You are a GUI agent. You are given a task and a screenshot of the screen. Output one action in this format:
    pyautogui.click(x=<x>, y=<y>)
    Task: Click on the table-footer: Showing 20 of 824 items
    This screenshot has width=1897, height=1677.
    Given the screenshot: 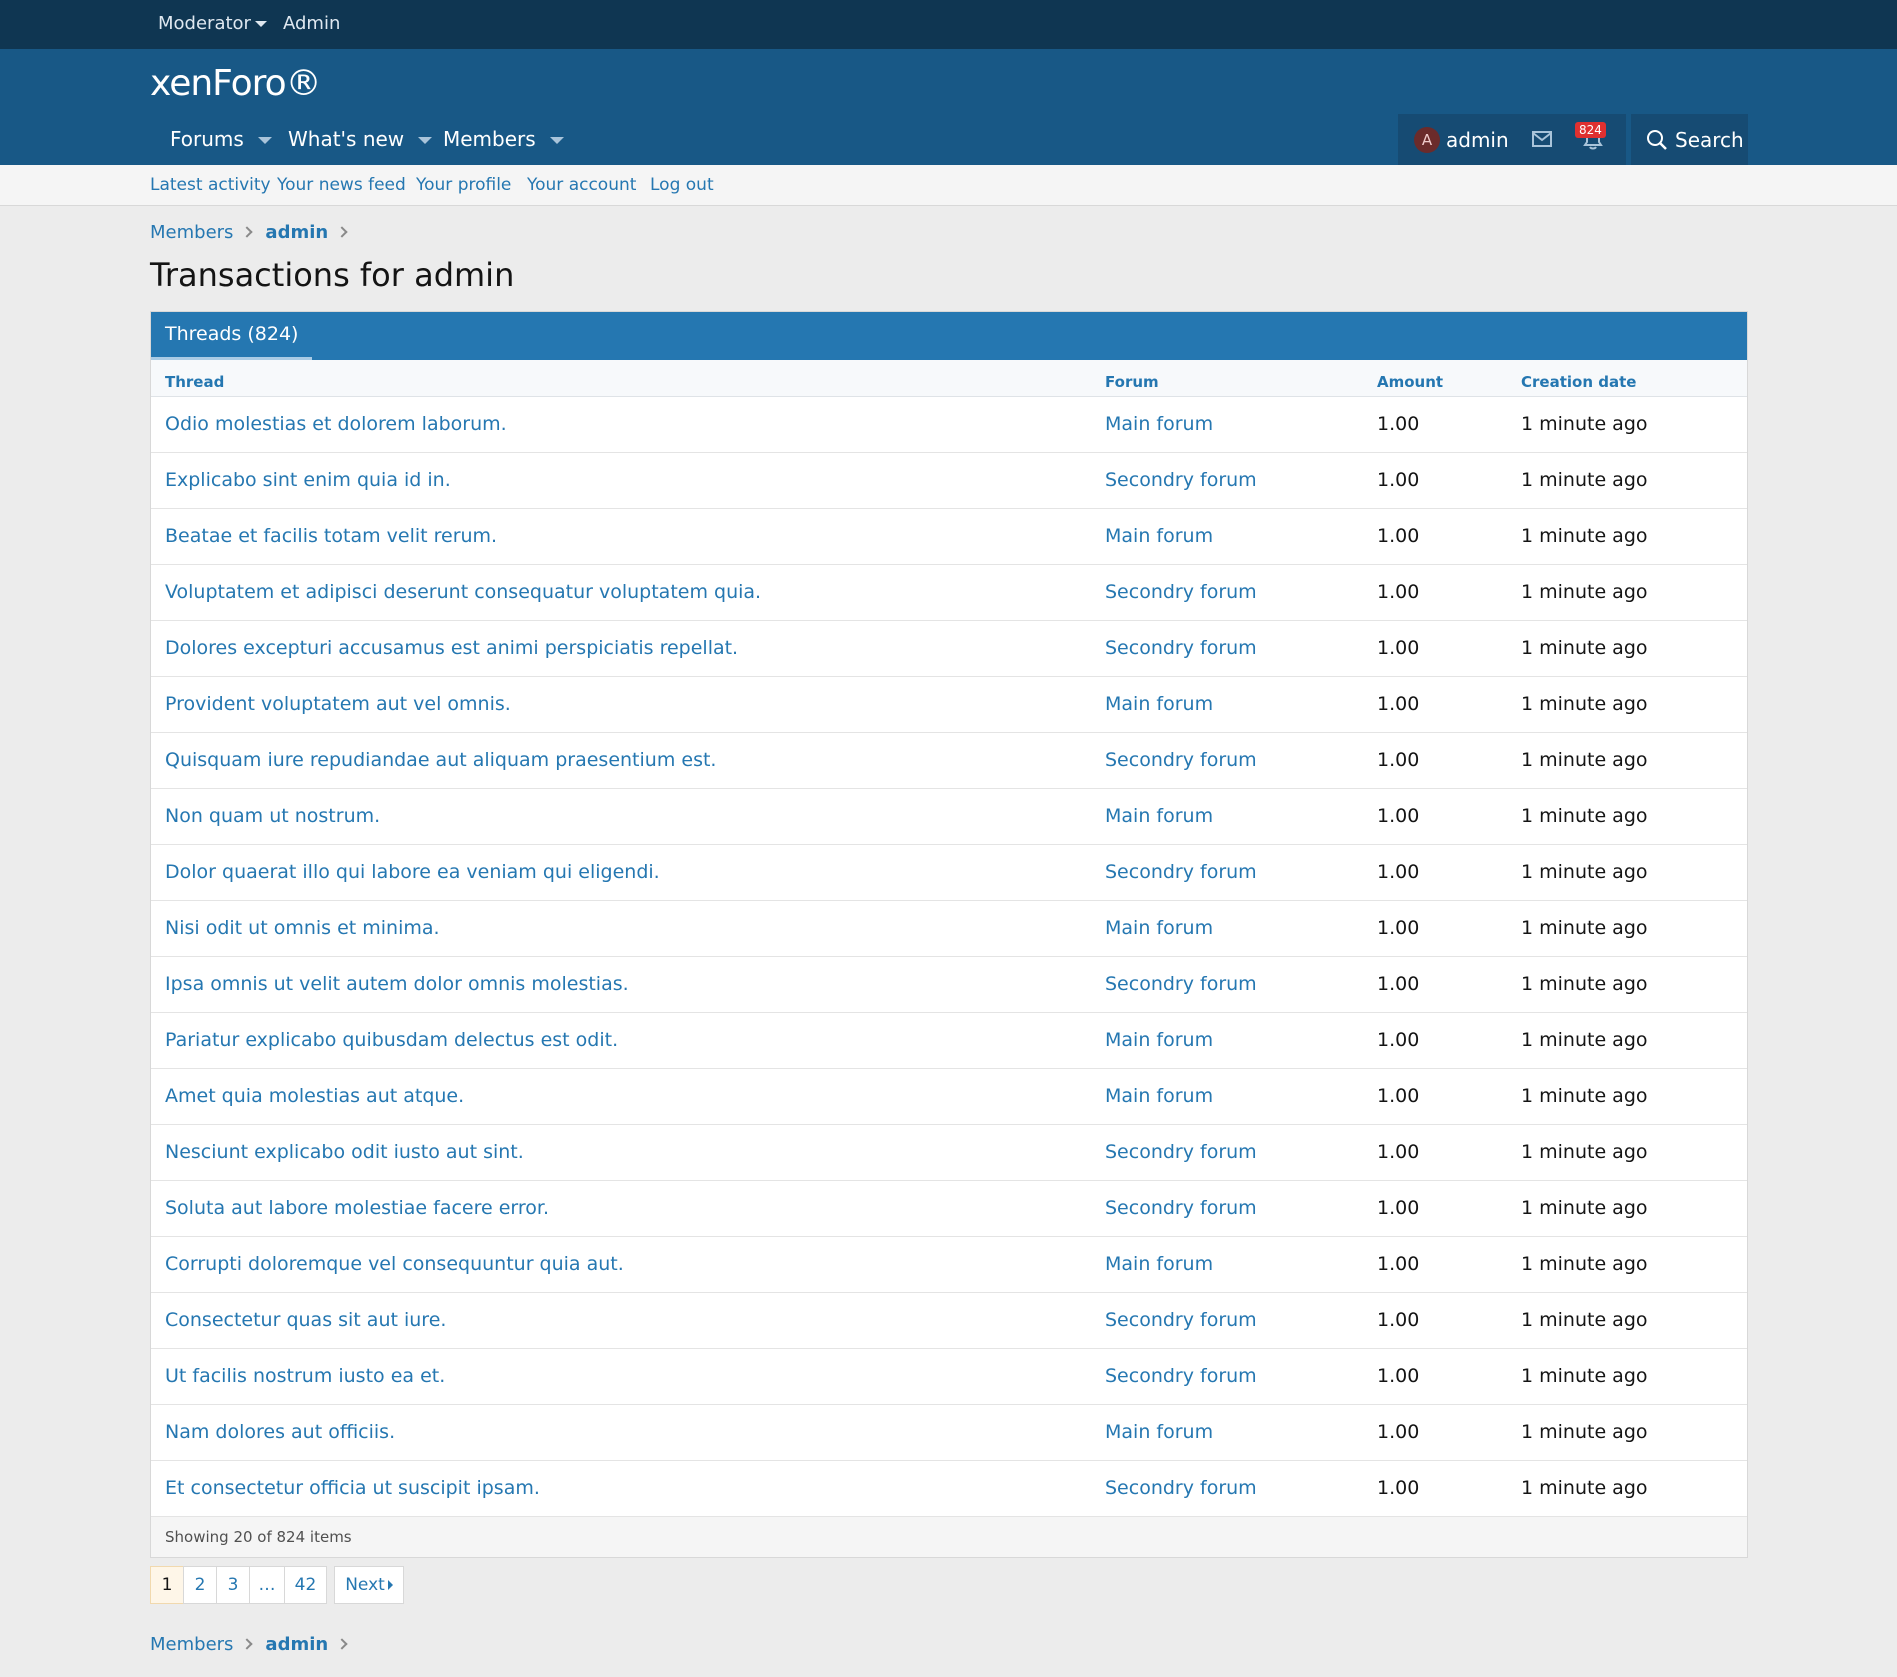 What is the action you would take?
    pyautogui.click(x=949, y=1536)
    